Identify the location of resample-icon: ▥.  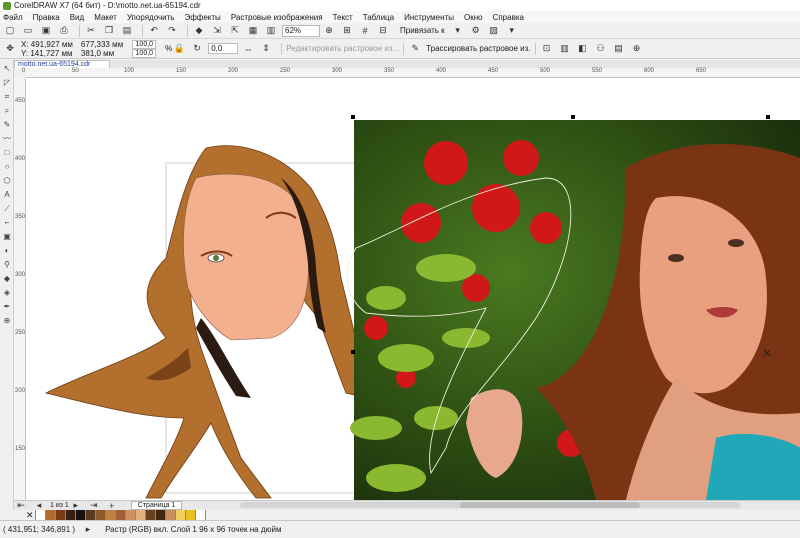
(565, 49).